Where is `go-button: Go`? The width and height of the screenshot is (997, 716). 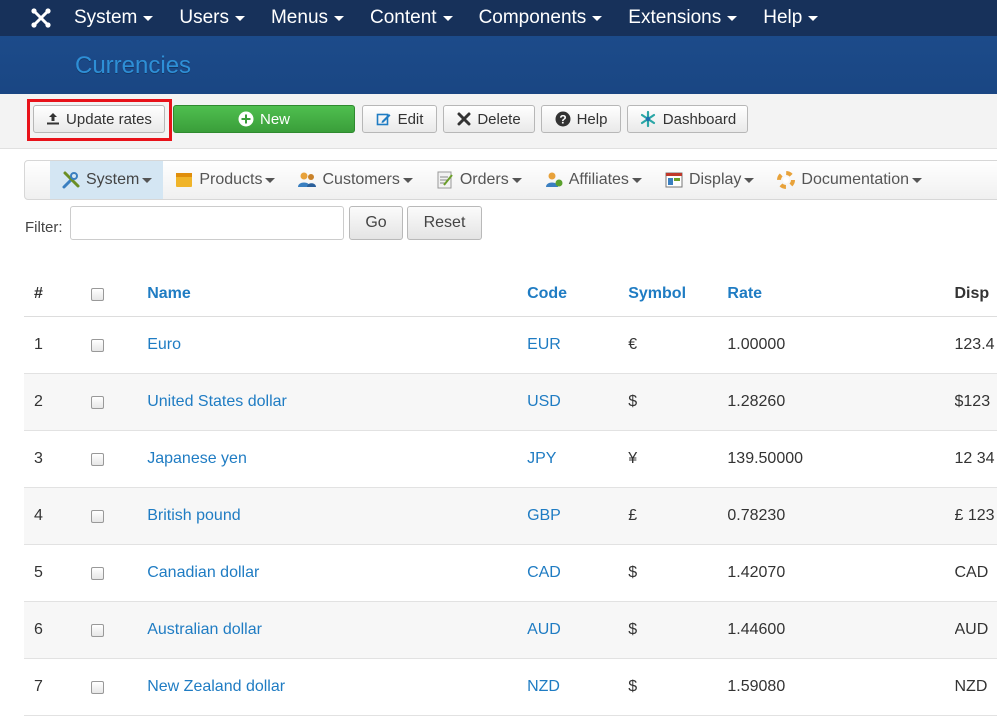
go-button: Go is located at coordinates (376, 223).